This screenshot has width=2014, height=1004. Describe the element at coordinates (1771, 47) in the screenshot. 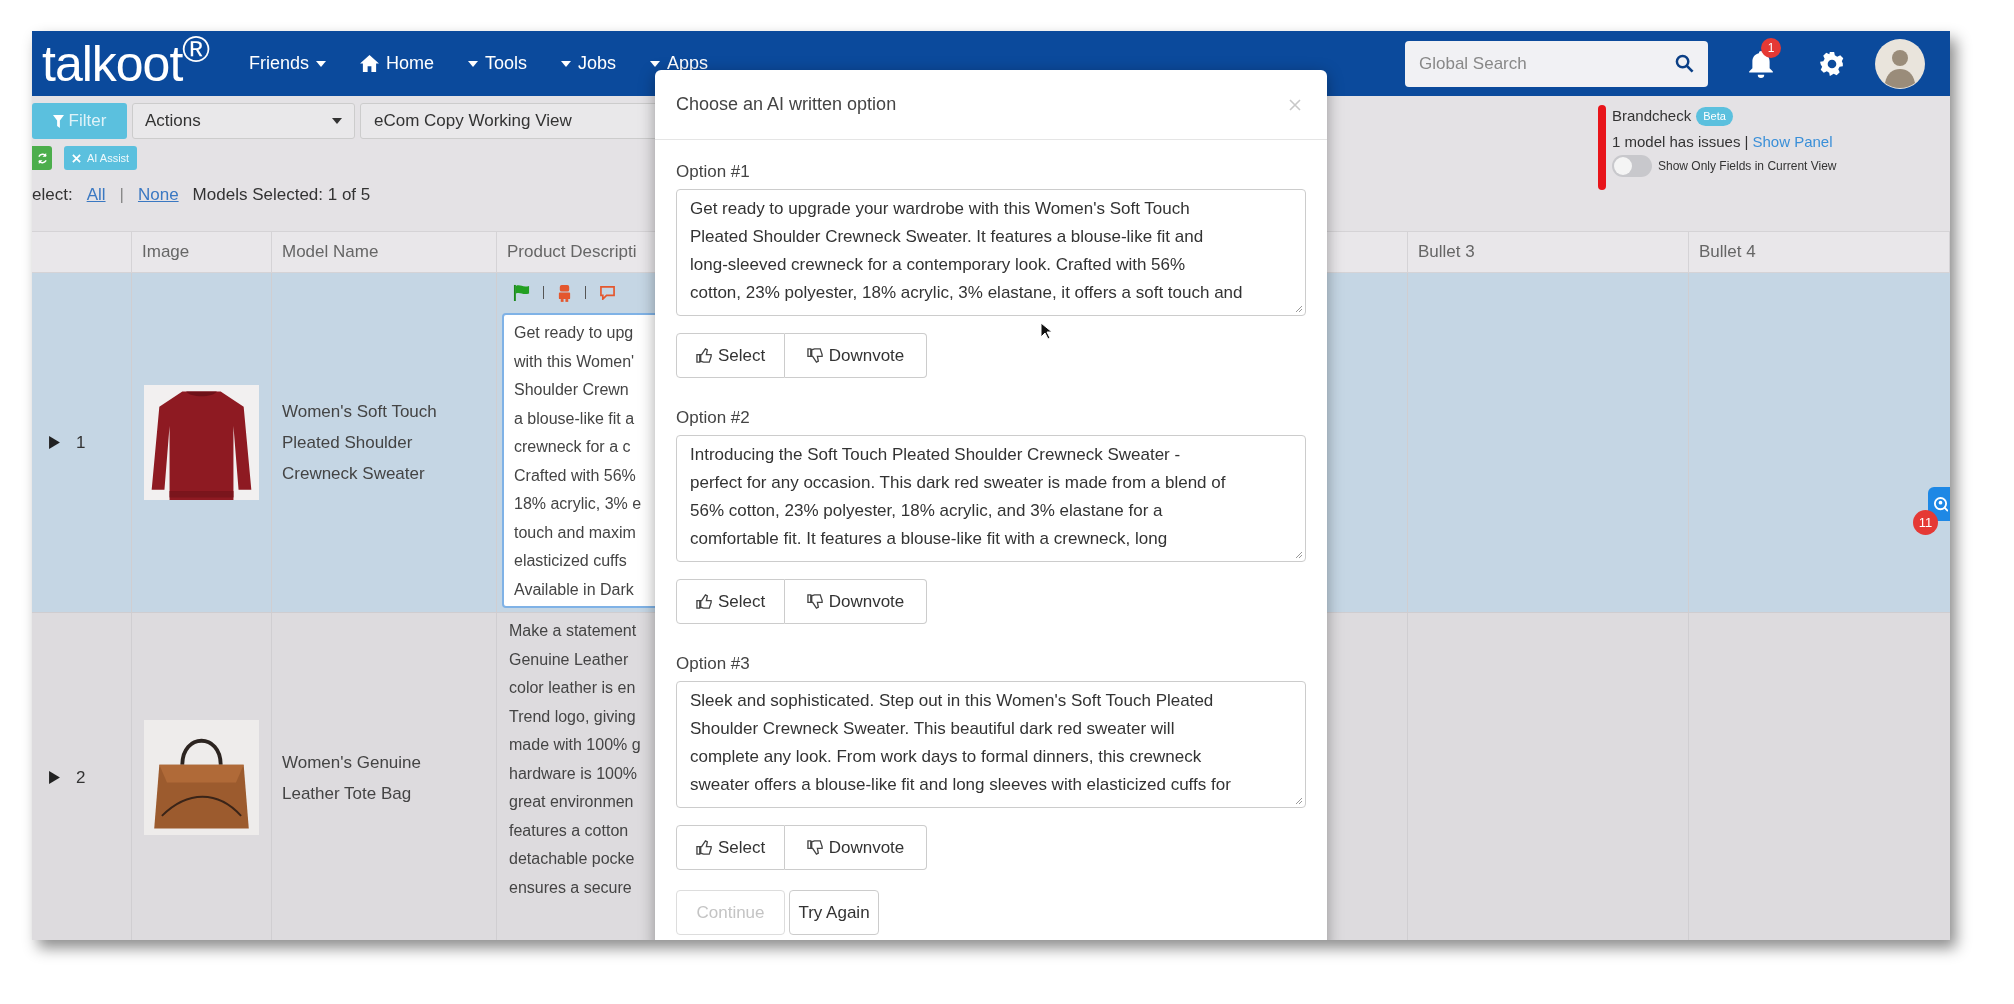

I see `notification-count-badge: 1` at that location.